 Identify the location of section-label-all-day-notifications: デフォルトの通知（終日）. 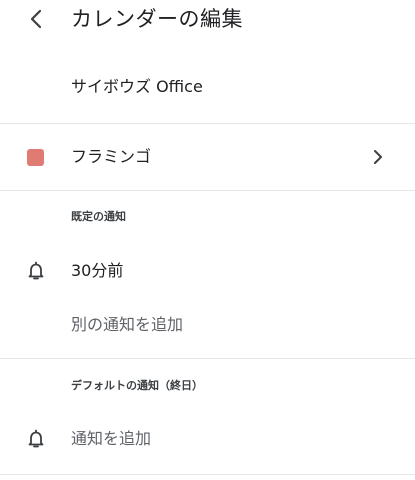
(137, 385).